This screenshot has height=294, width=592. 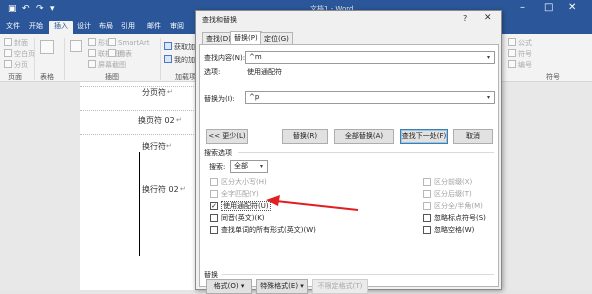 What do you see at coordinates (424, 136) in the screenshot?
I see `find-next-button: 查找下一处(F)` at bounding box center [424, 136].